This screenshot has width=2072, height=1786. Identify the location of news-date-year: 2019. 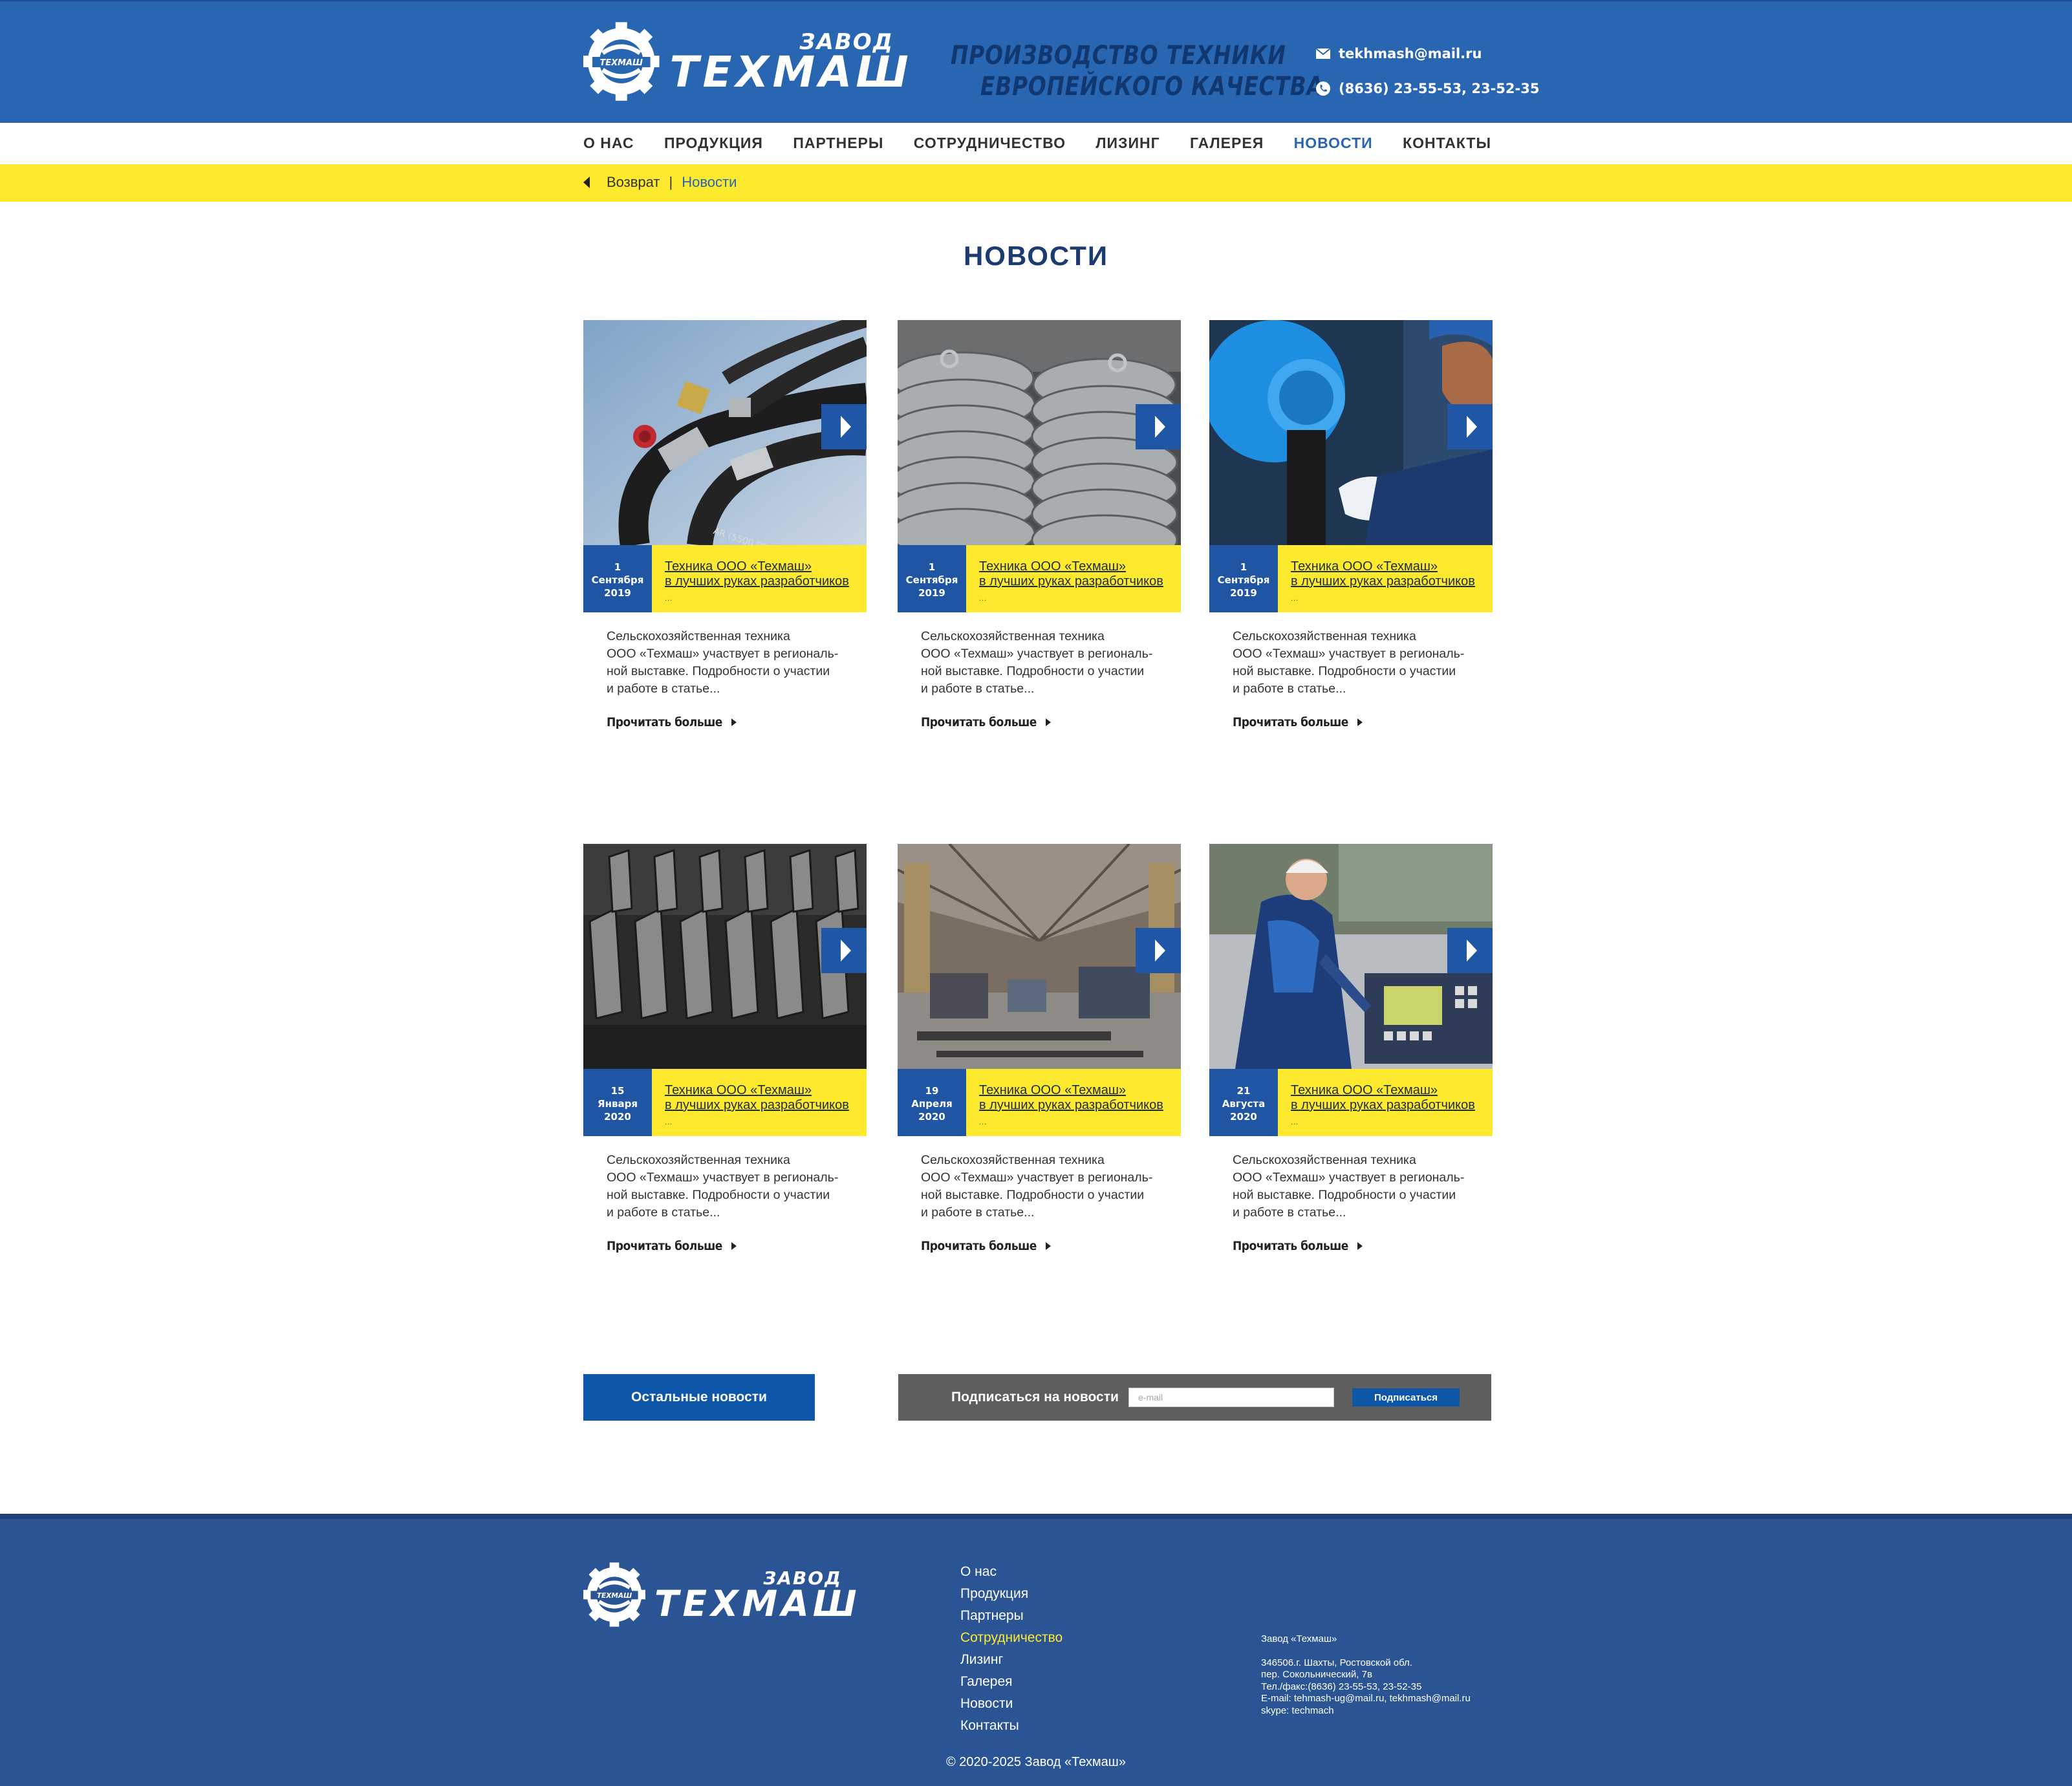
(931, 593).